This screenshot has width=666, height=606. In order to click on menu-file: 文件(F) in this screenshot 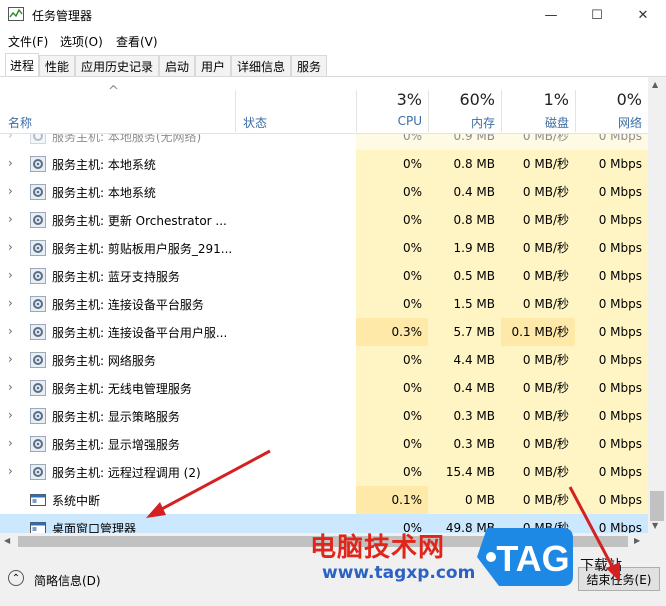, I will do `click(28, 41)`.